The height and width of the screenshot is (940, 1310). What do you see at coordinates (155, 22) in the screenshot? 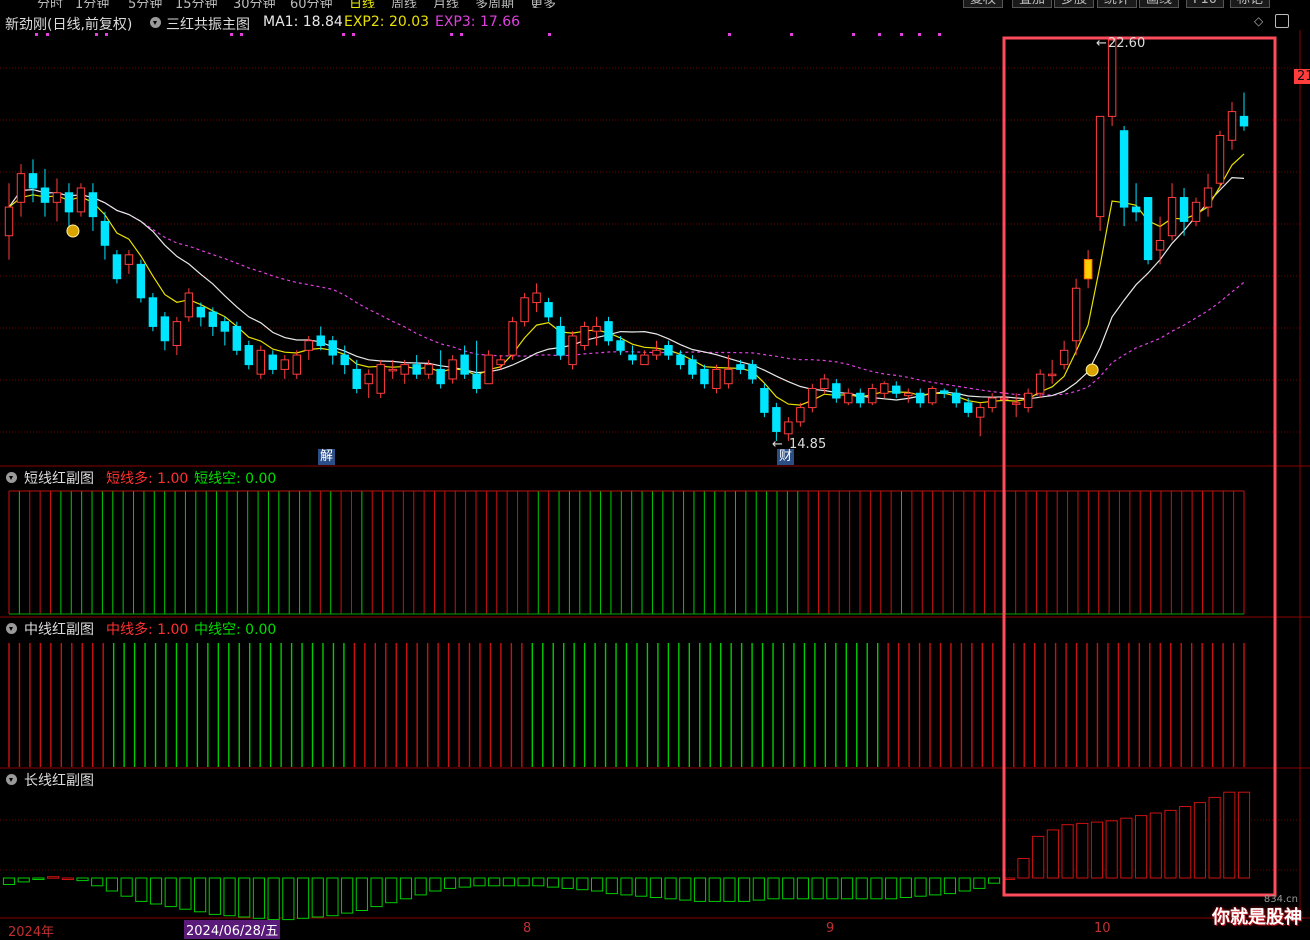
I see `indicator-dropdown-icon` at bounding box center [155, 22].